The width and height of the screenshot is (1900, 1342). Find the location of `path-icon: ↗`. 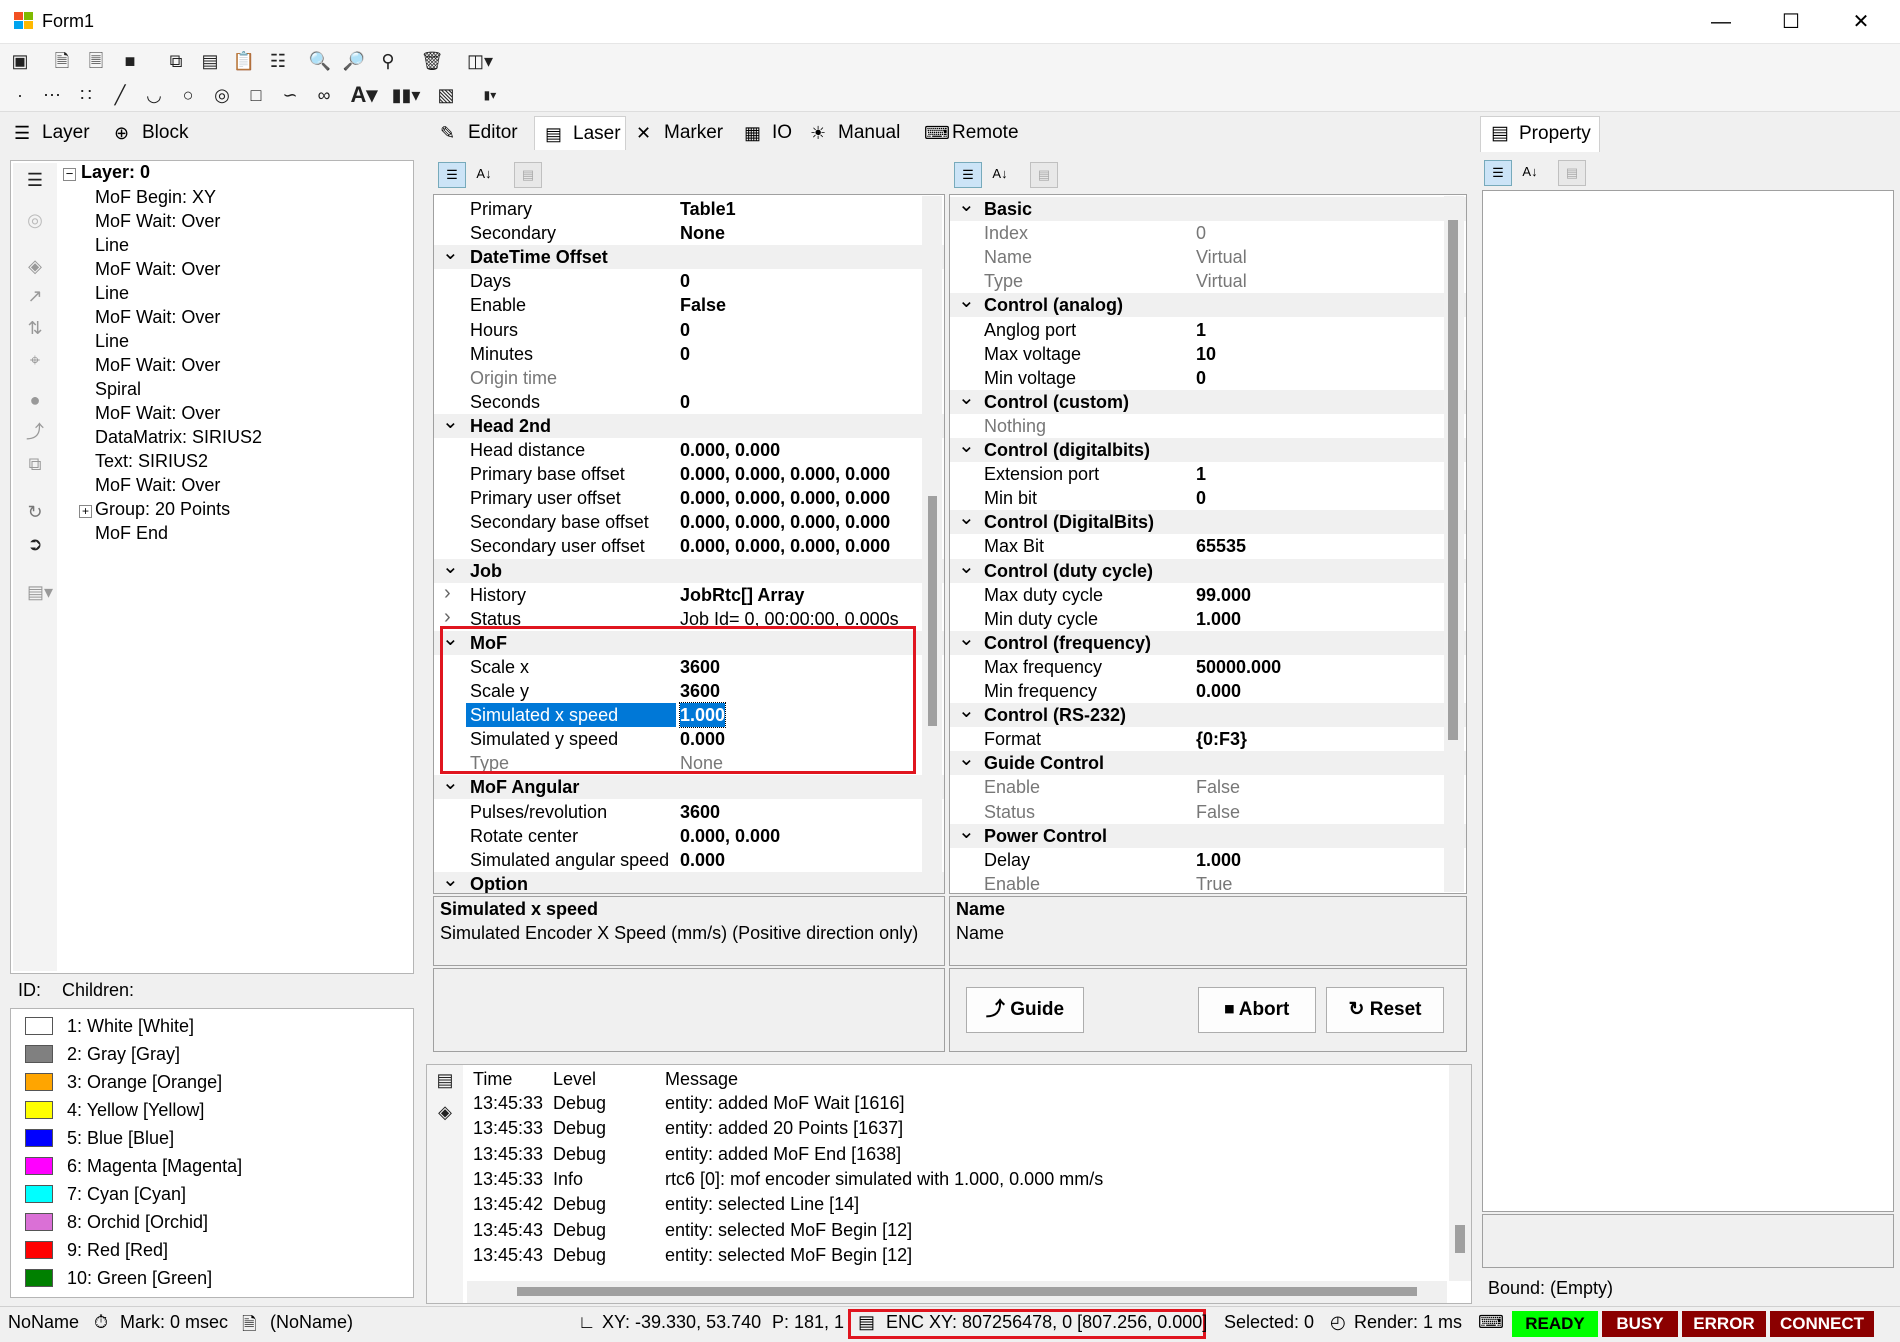

path-icon: ↗ is located at coordinates (35, 296).